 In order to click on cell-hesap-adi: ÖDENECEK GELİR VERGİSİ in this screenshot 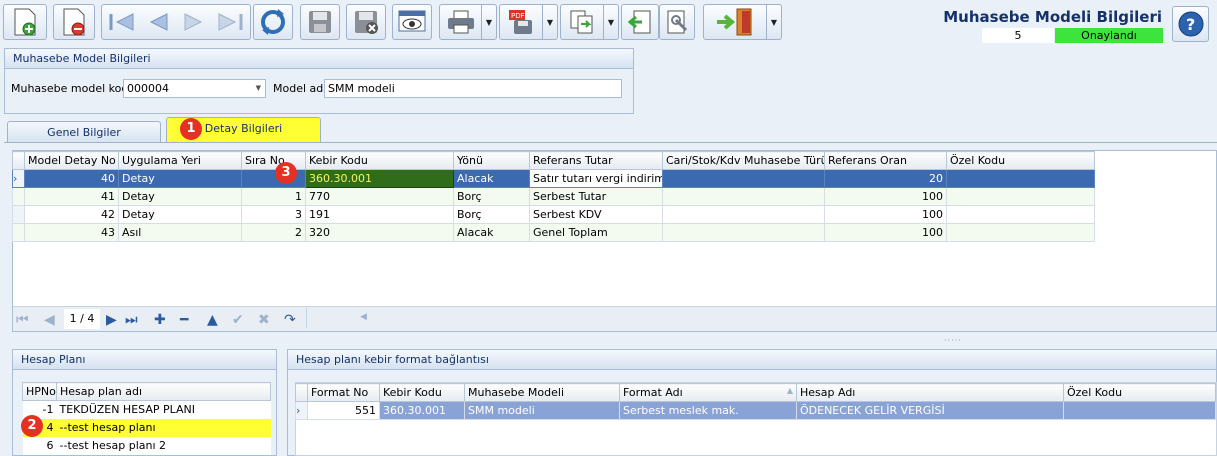, I will do `click(930, 410)`.